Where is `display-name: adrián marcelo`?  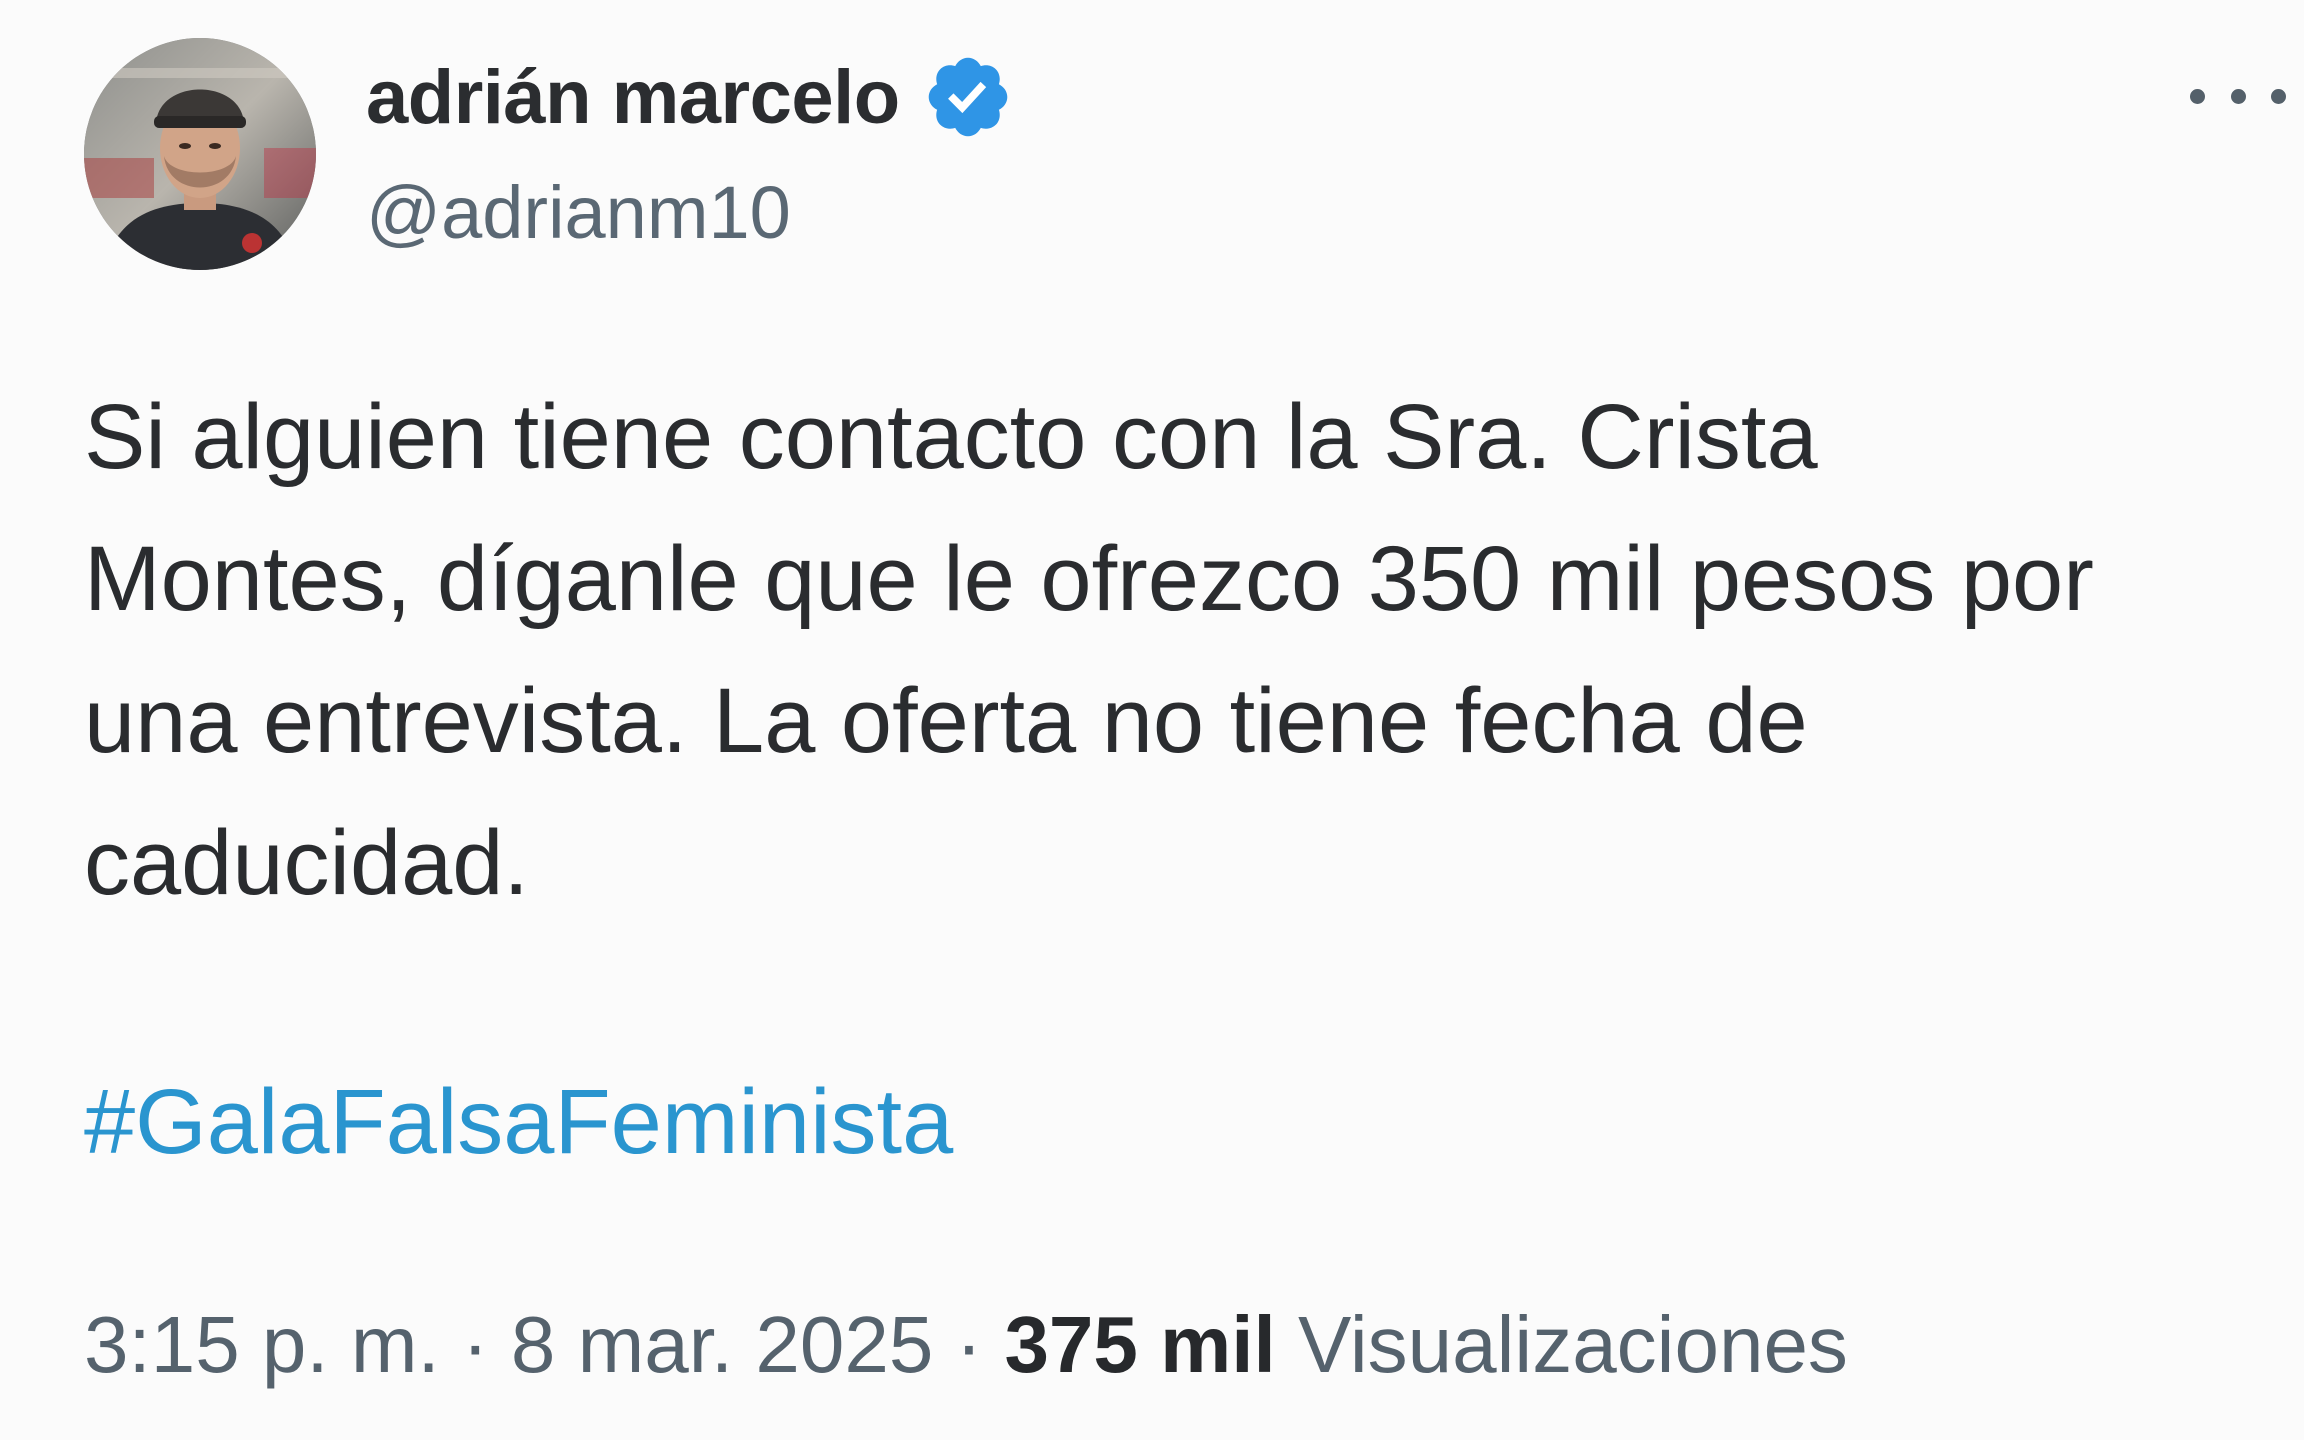
display-name: adrián marcelo is located at coordinates (633, 97).